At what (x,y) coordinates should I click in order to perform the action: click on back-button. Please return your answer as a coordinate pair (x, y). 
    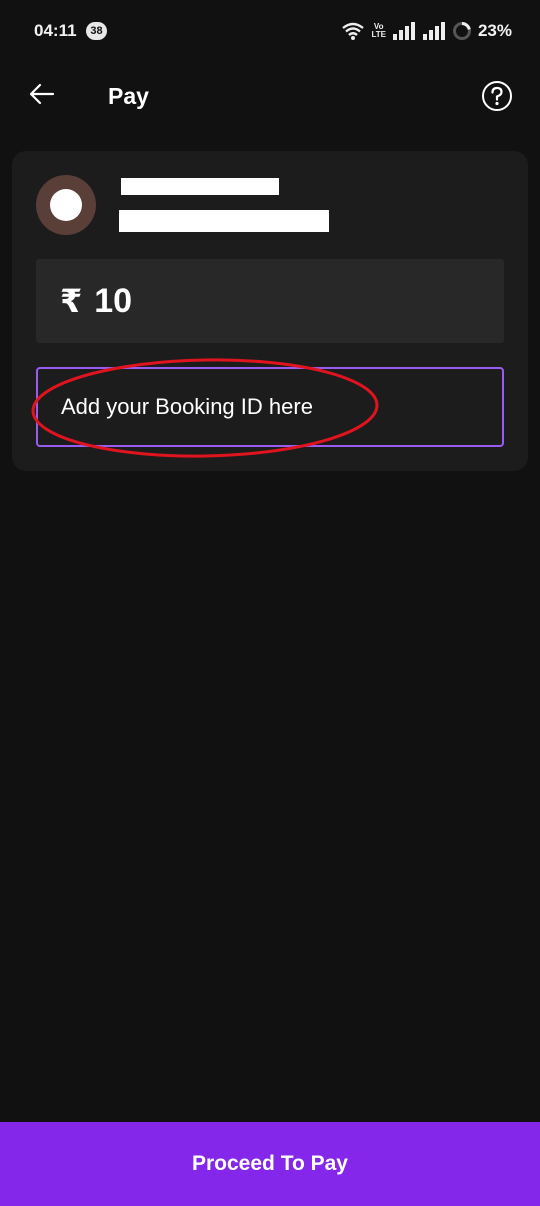
    Looking at the image, I should click on (42, 94).